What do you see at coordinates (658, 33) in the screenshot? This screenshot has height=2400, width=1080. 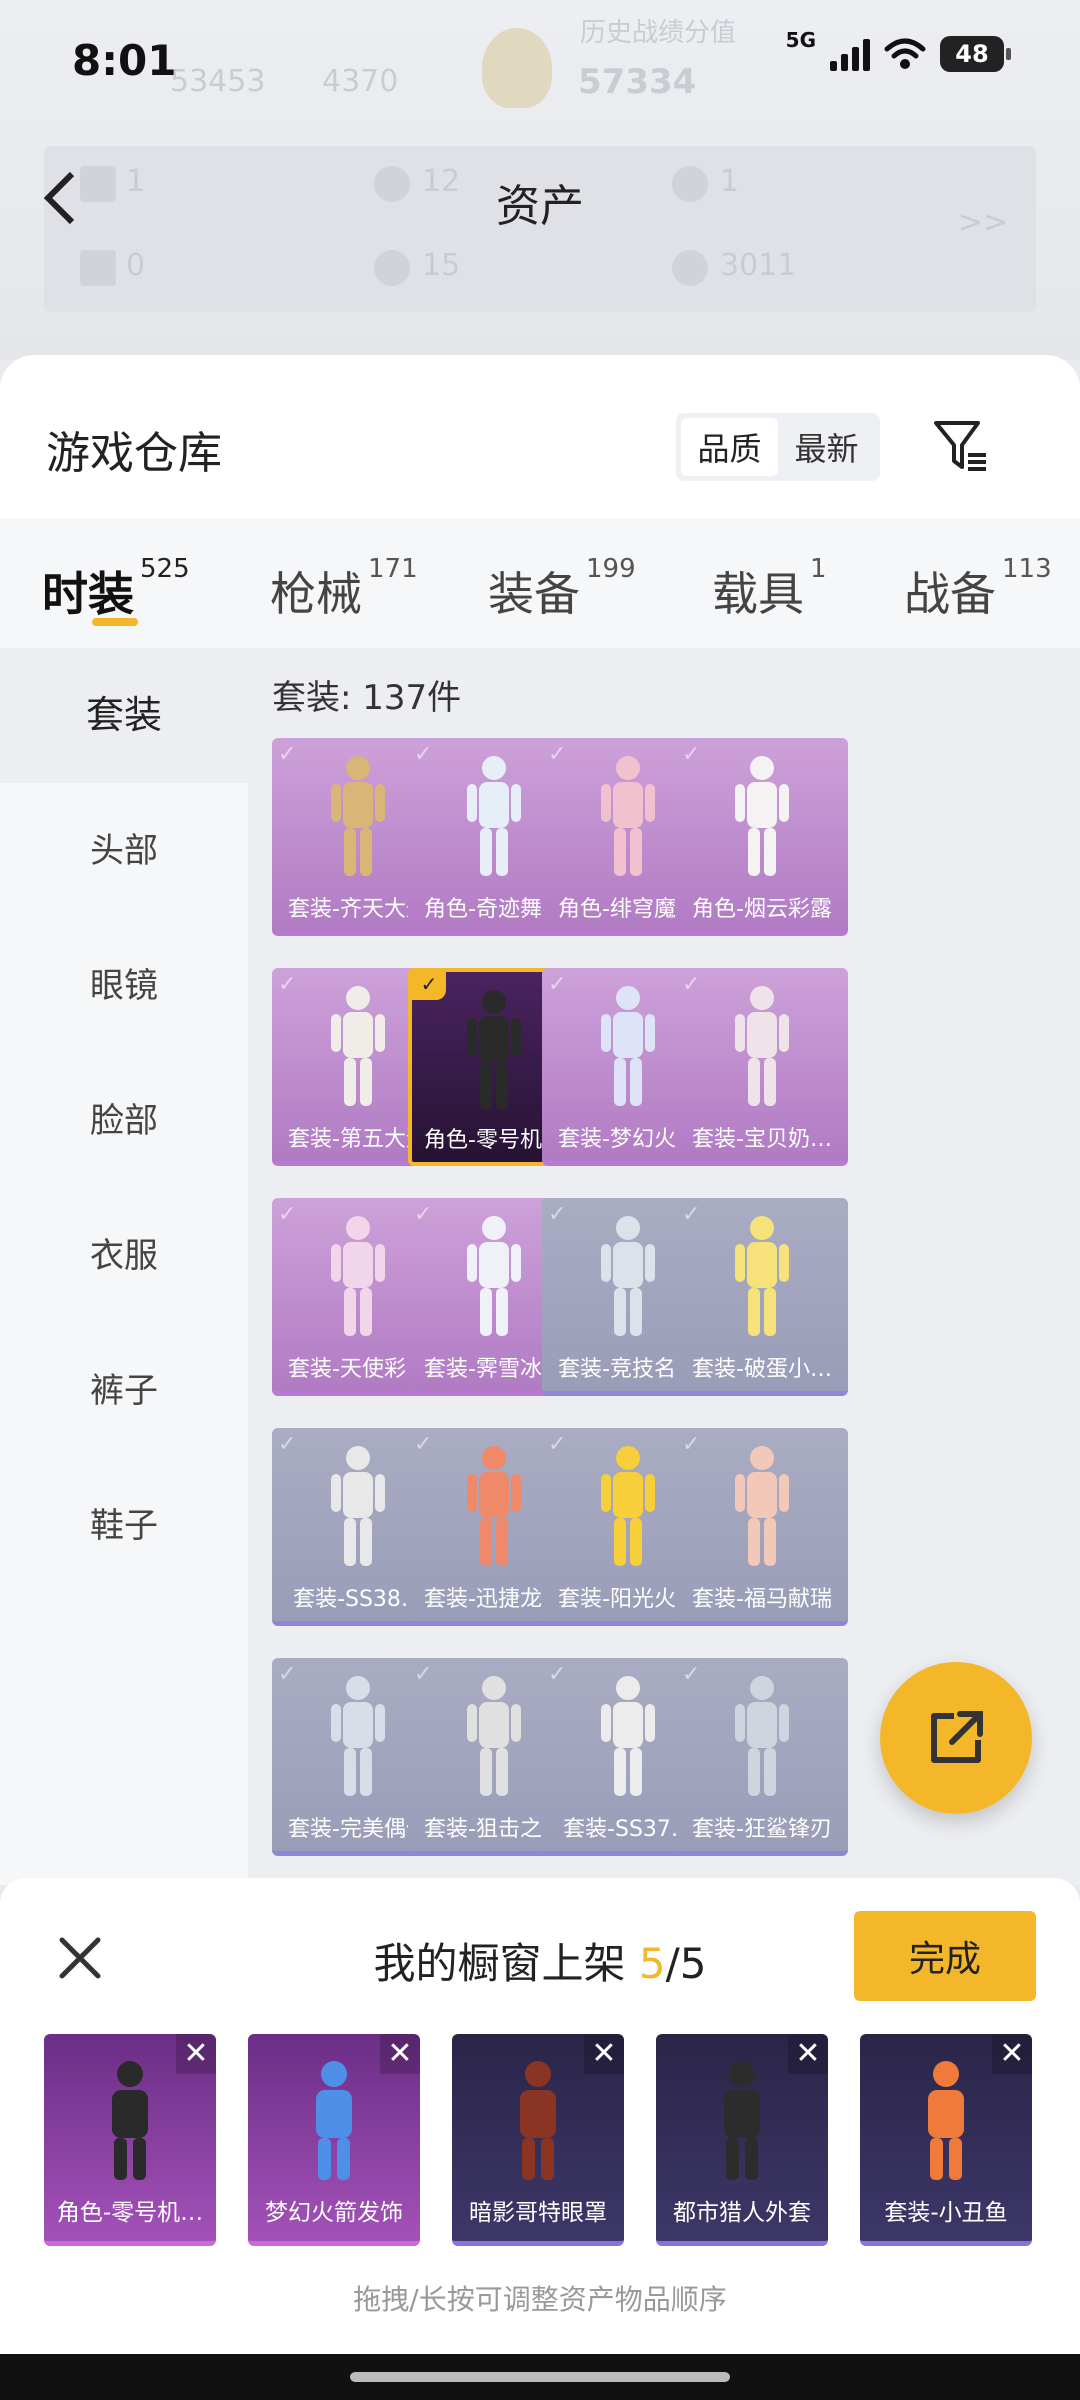 I see `history-score-label: 历史战绩分值` at bounding box center [658, 33].